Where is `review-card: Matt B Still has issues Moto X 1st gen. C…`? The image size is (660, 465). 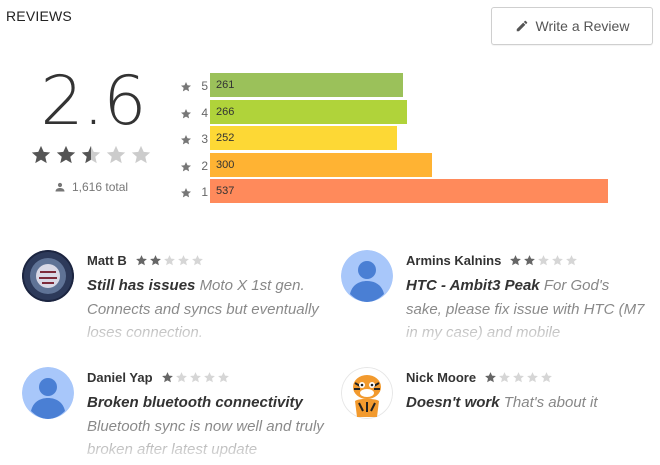
review-card: Matt B Still has issues Moto X 1st gen. C… is located at coordinates (172, 300).